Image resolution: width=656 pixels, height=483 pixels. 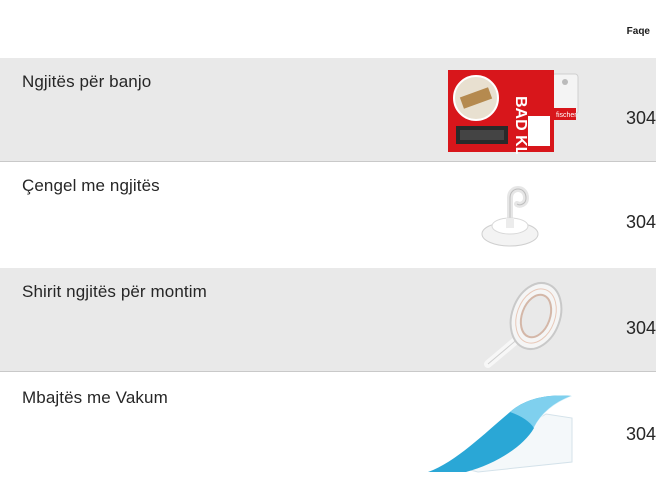 What do you see at coordinates (638, 31) in the screenshot?
I see `page-column-label: Faqe` at bounding box center [638, 31].